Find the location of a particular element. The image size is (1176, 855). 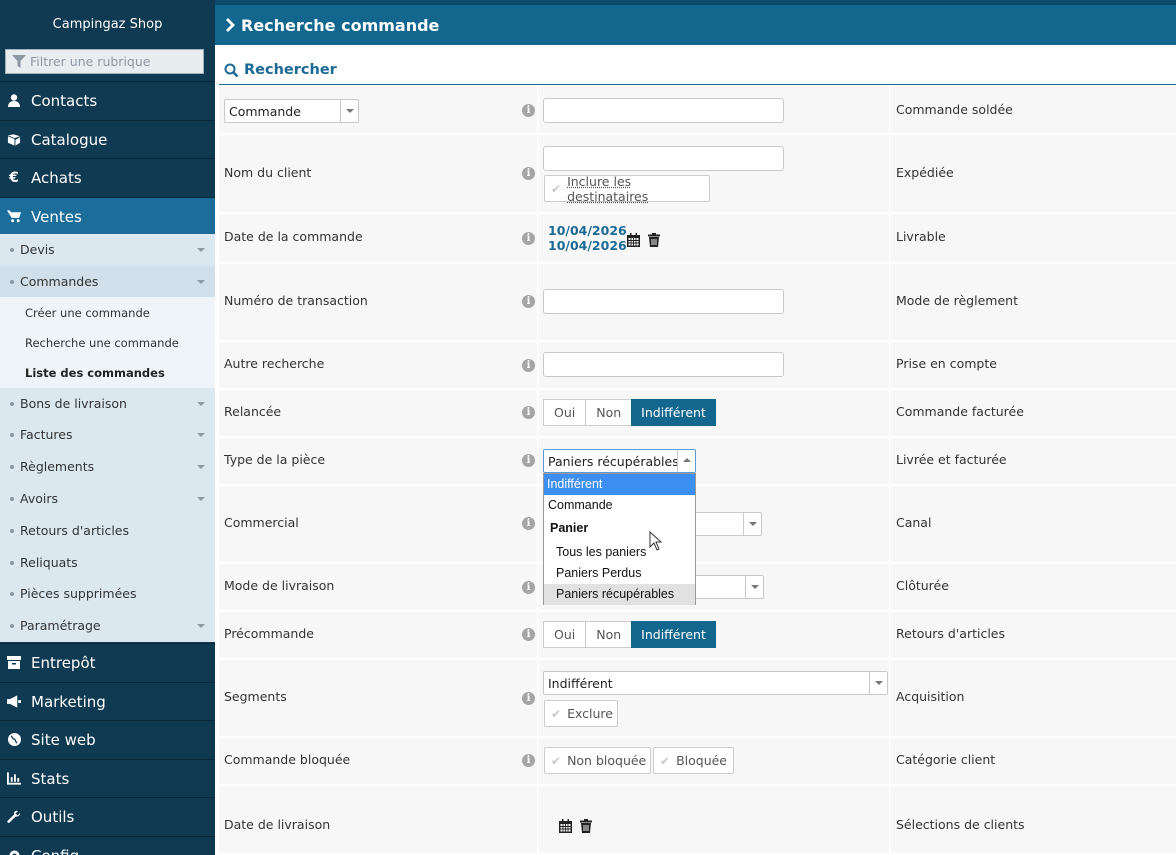

date-to: 10/04/2026 is located at coordinates (587, 245).